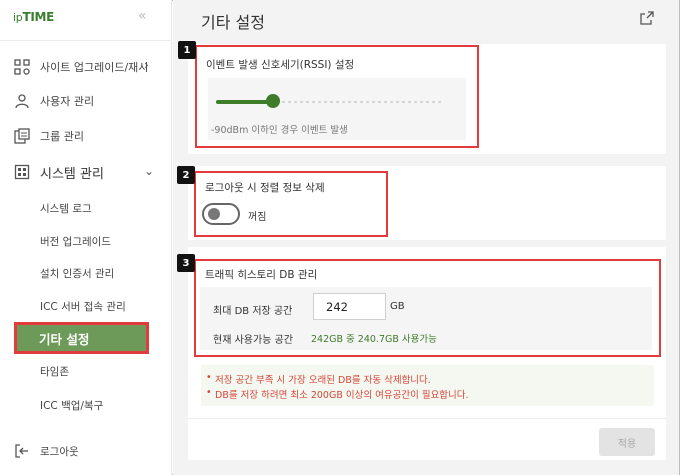 Image resolution: width=680 pixels, height=475 pixels. Describe the element at coordinates (279, 130) in the screenshot. I see `rssi-note: -90dBm 이하인 경우 이벤트 발생` at that location.